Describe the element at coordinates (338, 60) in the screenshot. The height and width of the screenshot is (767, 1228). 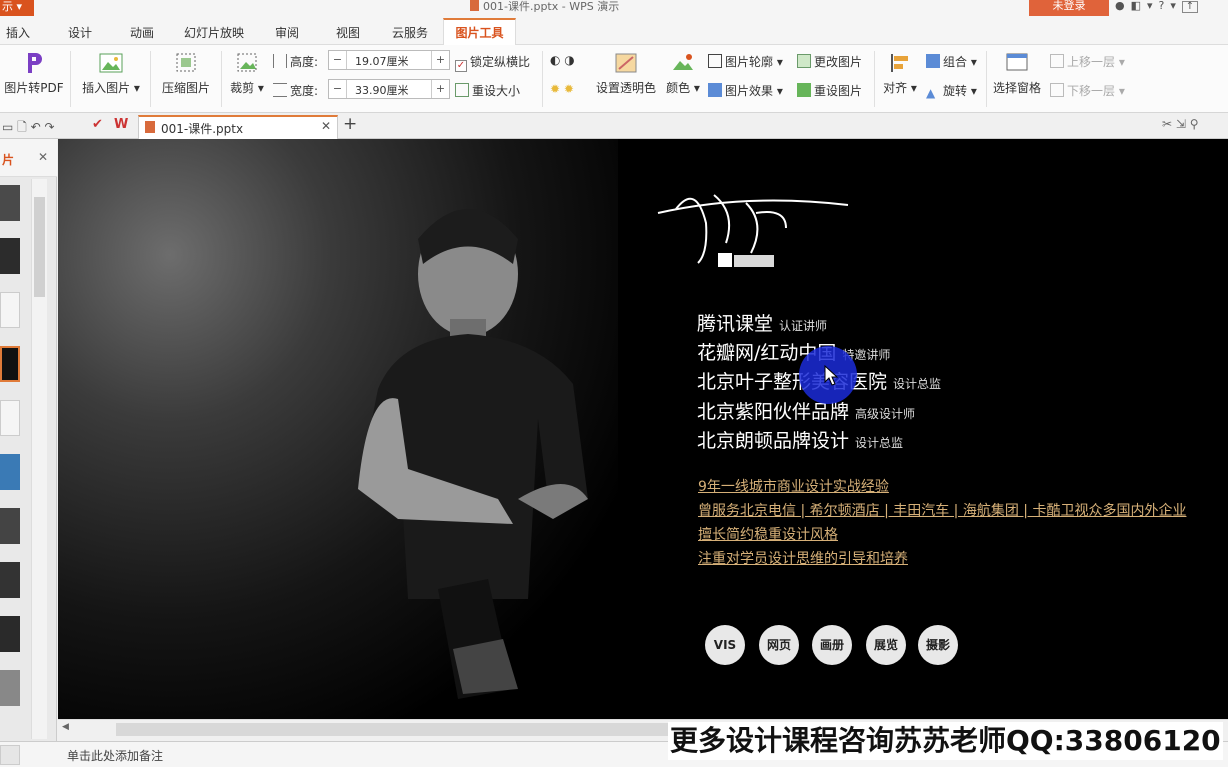
I see `height-decrease: −` at that location.